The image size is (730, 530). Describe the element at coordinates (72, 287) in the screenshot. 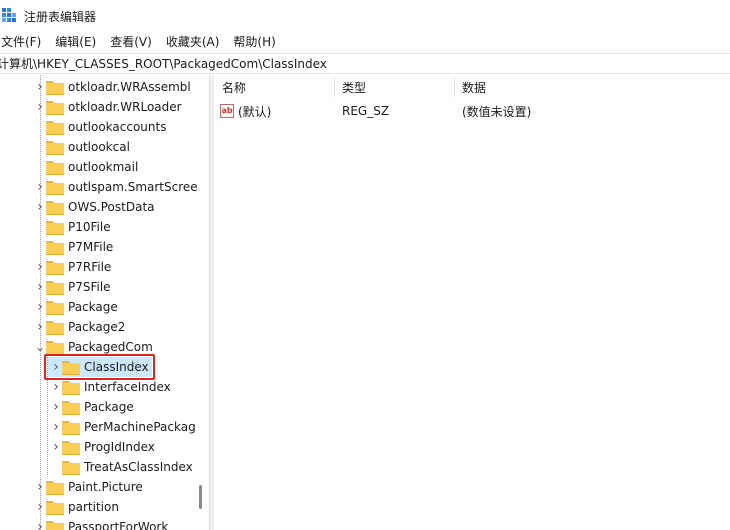

I see `tree-item: › P7SFile` at that location.